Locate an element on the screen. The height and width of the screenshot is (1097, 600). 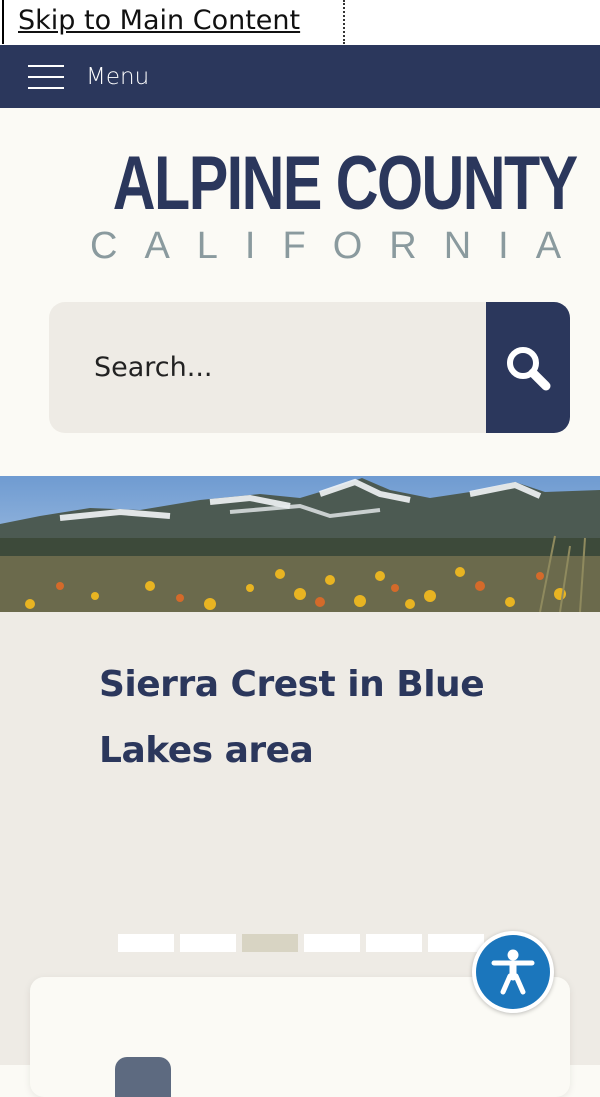
site-logo: ALPINE COUNTY CALIFORNIA is located at coordinates (300, 207).